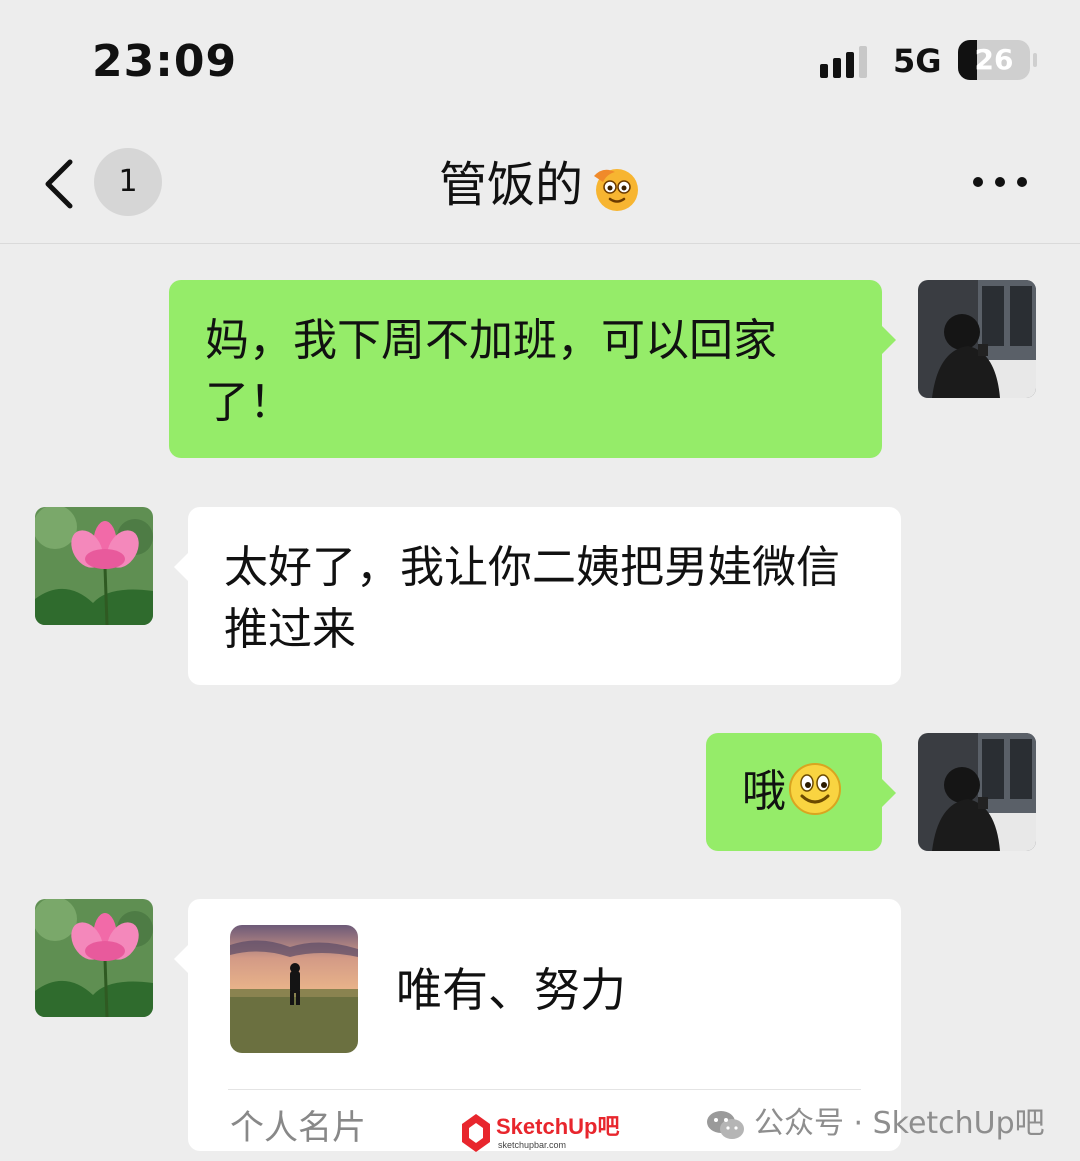  What do you see at coordinates (532, 598) in the screenshot?
I see `message-text: 太好了，我让你二姨把男娃微信推过来` at bounding box center [532, 598].